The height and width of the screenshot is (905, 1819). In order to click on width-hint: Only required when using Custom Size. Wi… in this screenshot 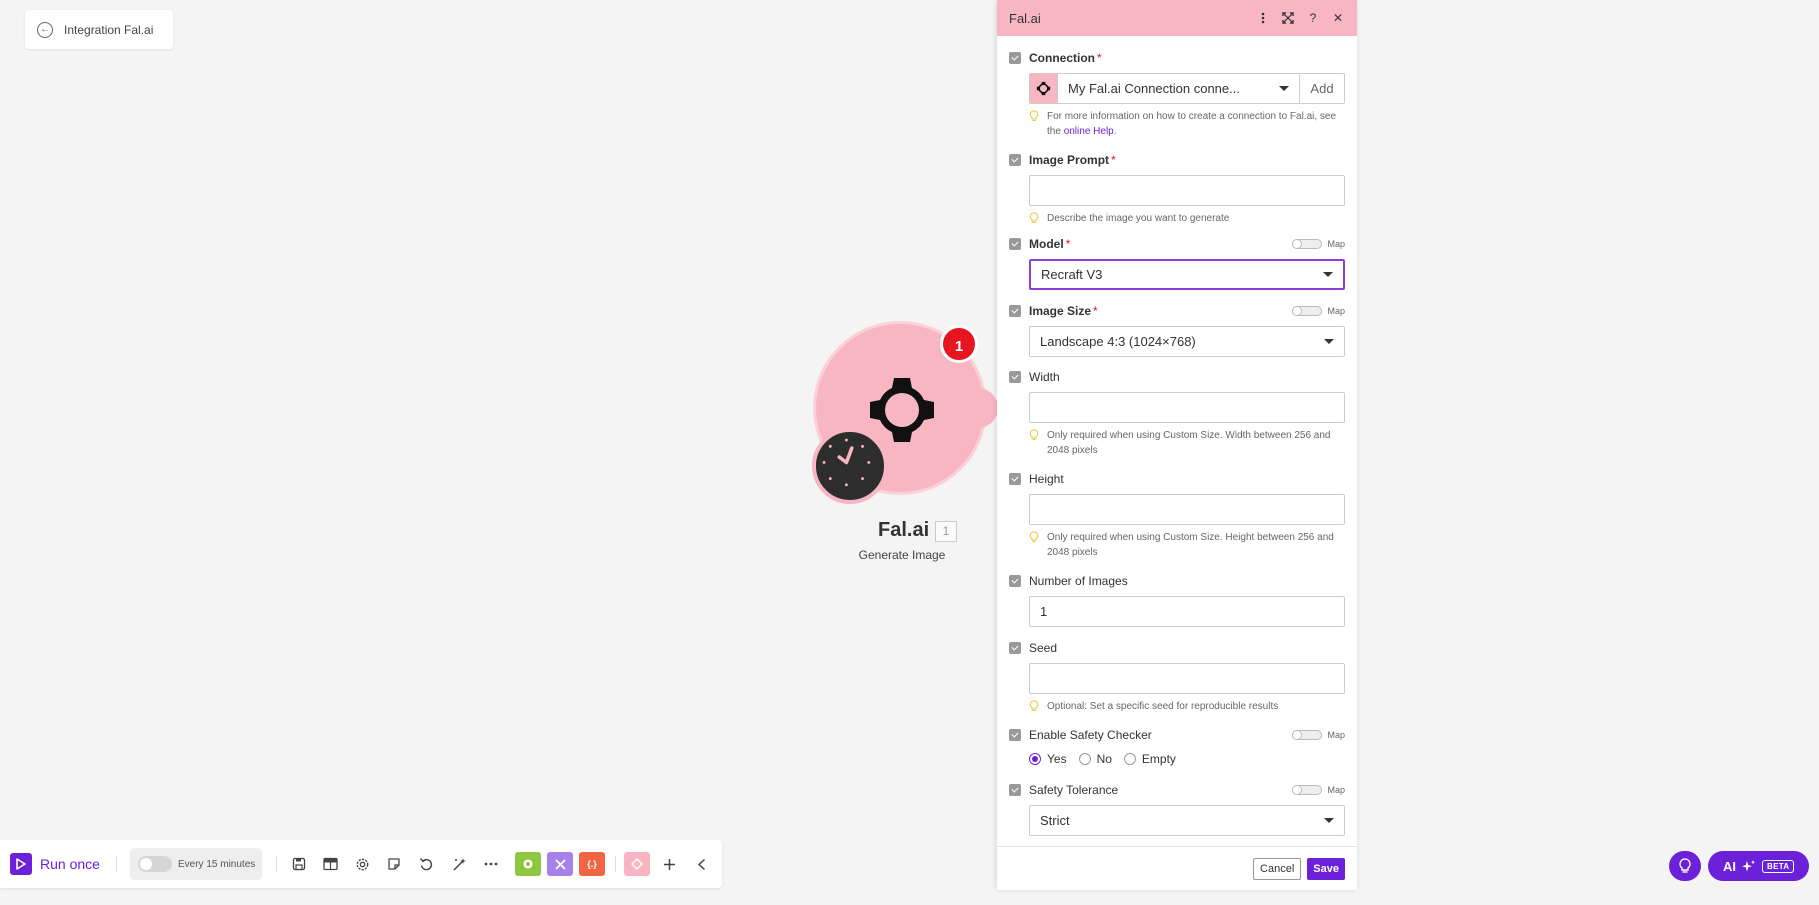, I will do `click(1187, 443)`.